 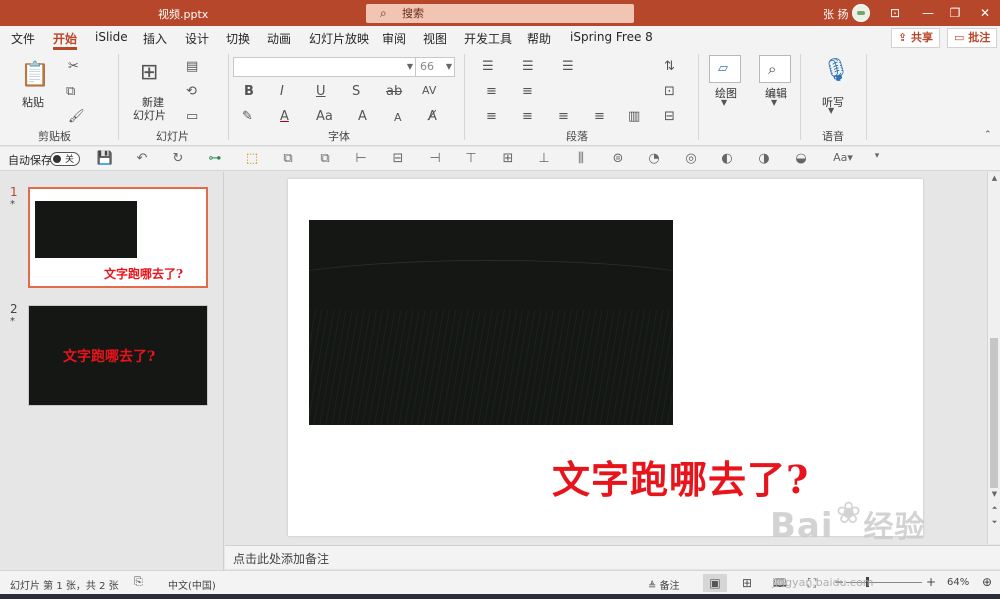 I want to click on intersect-shapes-icon: ◑, so click(x=764, y=158).